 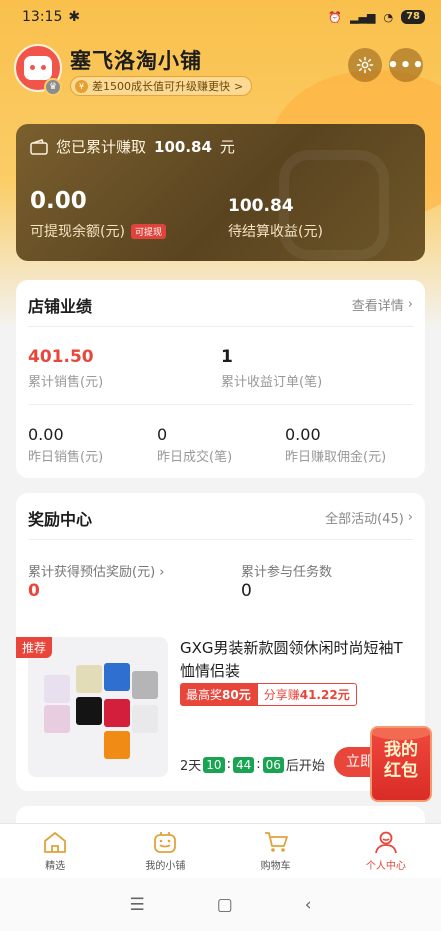 I want to click on estimated-reward-value: 0, so click(x=34, y=591).